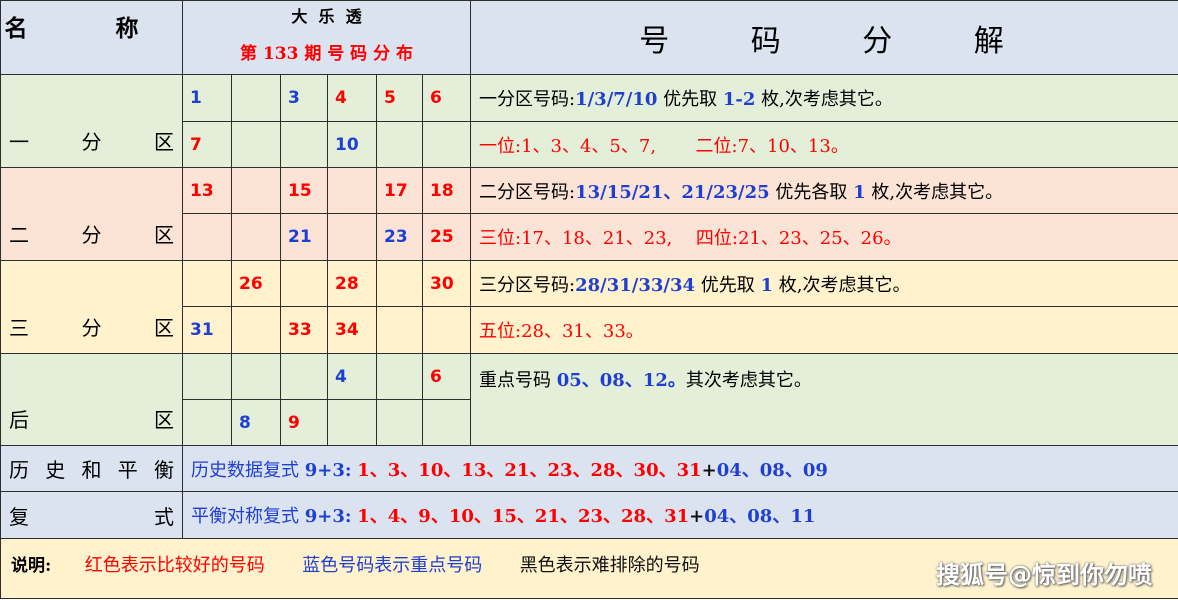 The width and height of the screenshot is (1178, 600). I want to click on back-info: 重点号码 05、08、12。其次考虑其它。, so click(824, 399).